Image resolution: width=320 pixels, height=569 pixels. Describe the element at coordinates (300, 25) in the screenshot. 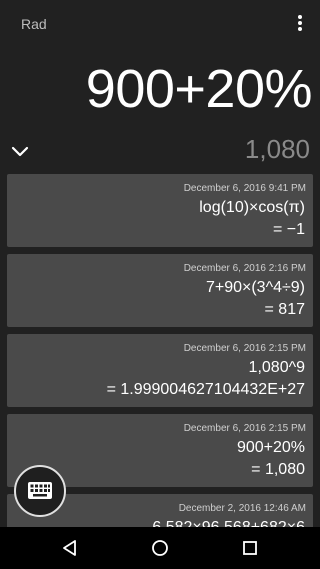

I see `more-vert-icon` at that location.